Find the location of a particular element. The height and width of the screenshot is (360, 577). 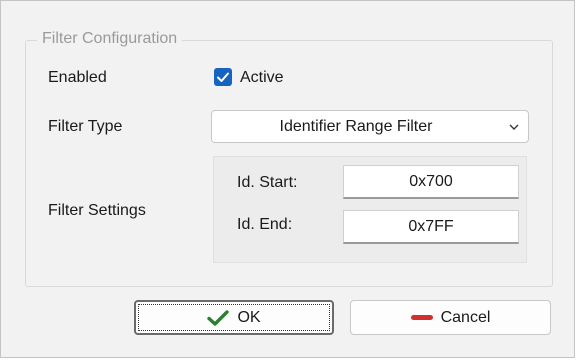

active-checkbox is located at coordinates (223, 77).